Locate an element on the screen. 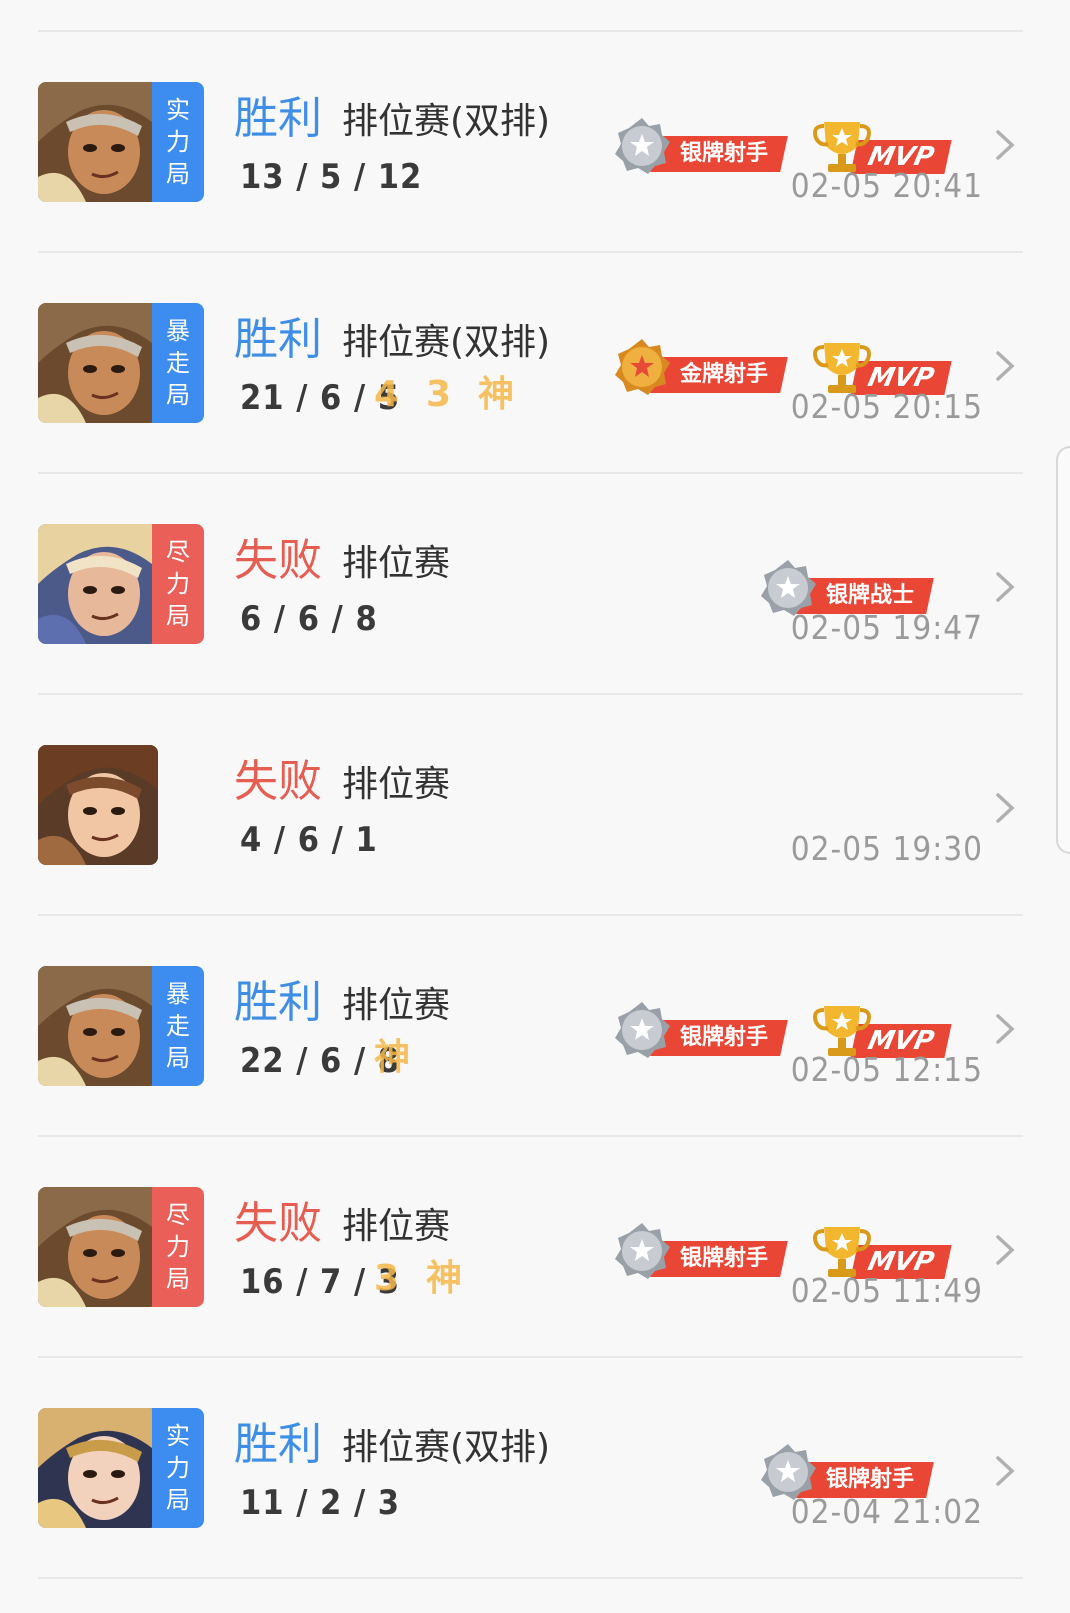 Image resolution: width=1070 pixels, height=1613 pixels. match-time: 02-05 12:15 is located at coordinates (886, 1069).